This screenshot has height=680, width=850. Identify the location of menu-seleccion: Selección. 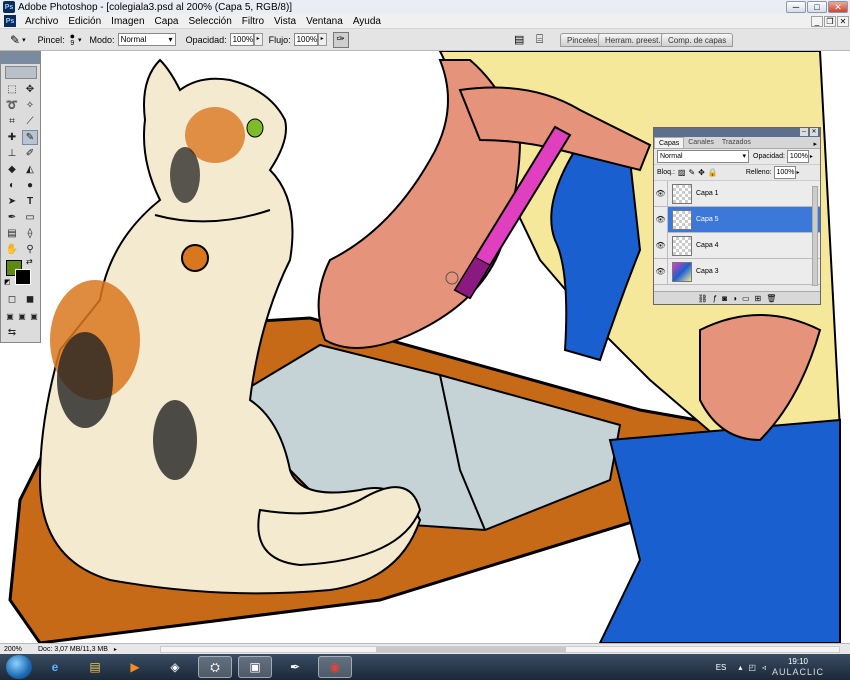
(209, 21).